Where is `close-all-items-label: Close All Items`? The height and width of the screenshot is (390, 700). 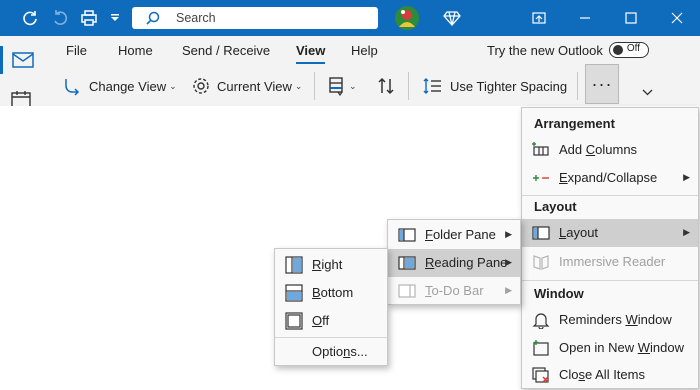 close-all-items-label: Close All Items is located at coordinates (602, 374).